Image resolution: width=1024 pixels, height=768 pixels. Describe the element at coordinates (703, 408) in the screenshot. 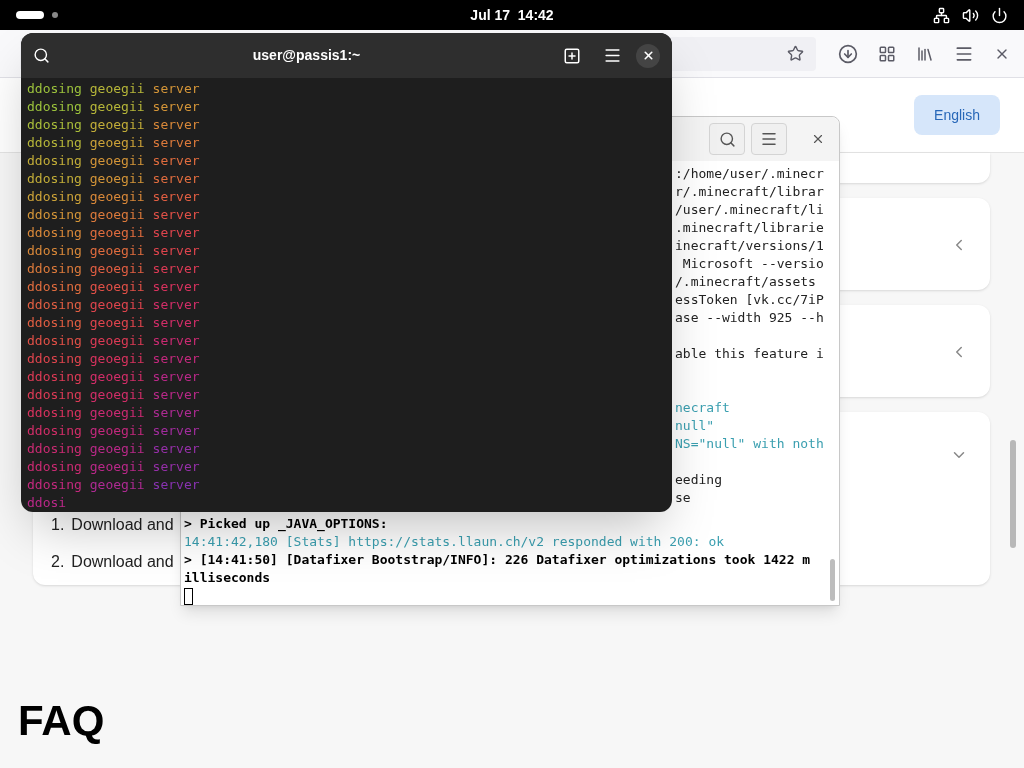

I see `terminal-line: necraft` at that location.